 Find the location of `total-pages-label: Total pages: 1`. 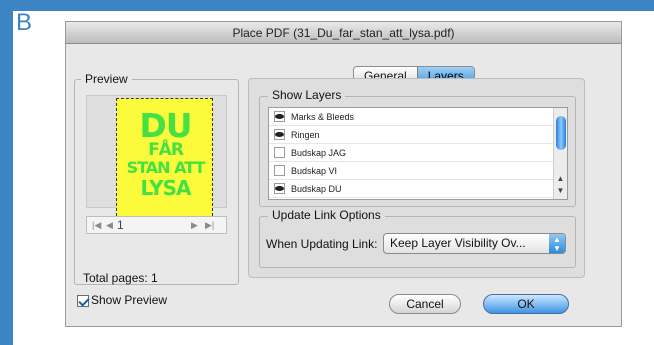

total-pages-label: Total pages: 1 is located at coordinates (120, 278).